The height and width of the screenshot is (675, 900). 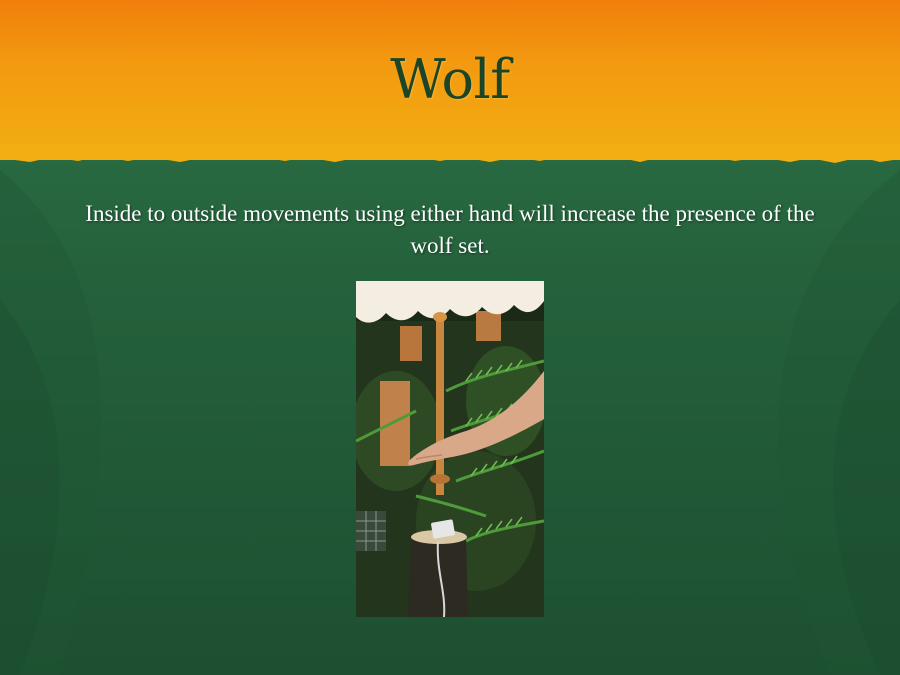 I want to click on slide-title: Wolf, so click(x=450, y=79).